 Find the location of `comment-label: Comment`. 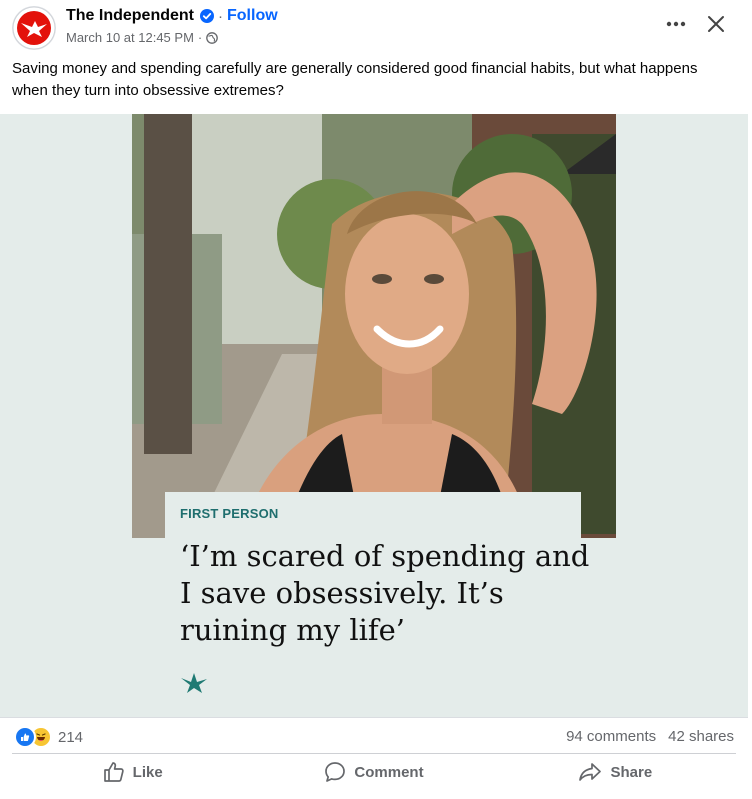

comment-label: Comment is located at coordinates (389, 772).